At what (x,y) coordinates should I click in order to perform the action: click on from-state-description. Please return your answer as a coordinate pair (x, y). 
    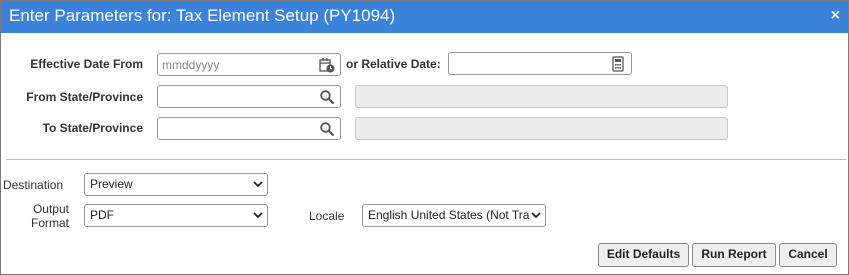
    Looking at the image, I should click on (541, 96).